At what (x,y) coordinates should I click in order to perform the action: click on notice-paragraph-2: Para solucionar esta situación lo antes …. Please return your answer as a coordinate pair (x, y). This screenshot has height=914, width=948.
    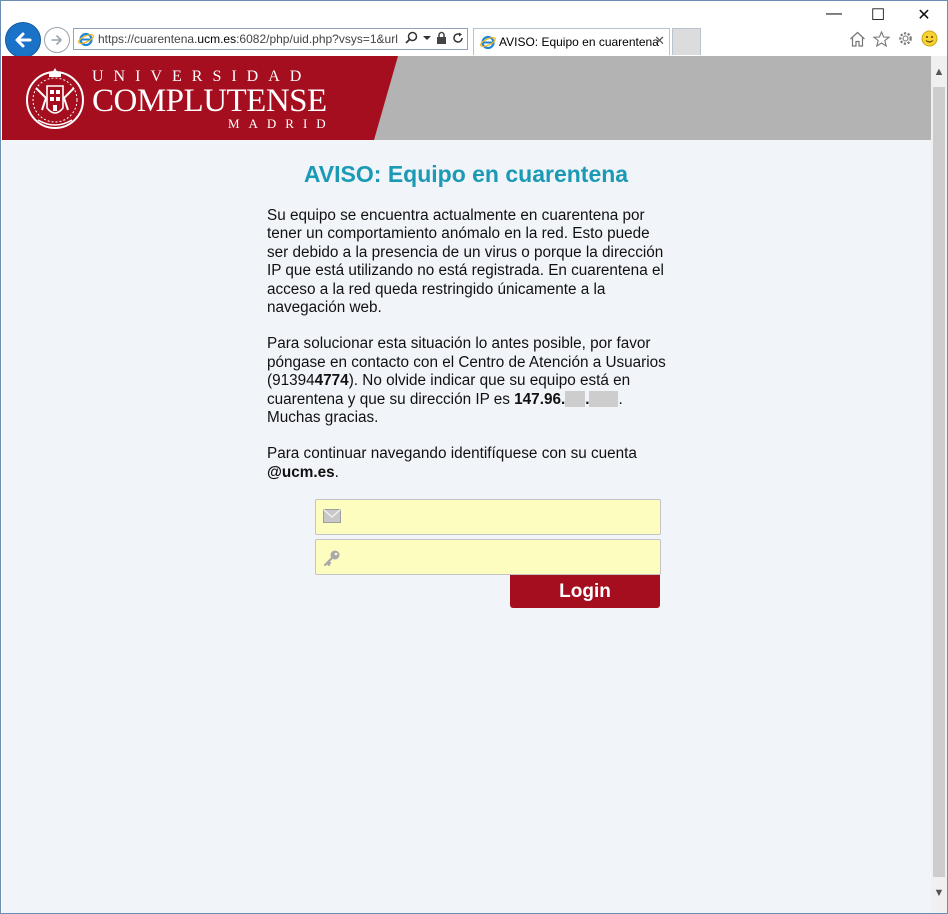
    Looking at the image, I should click on (466, 381).